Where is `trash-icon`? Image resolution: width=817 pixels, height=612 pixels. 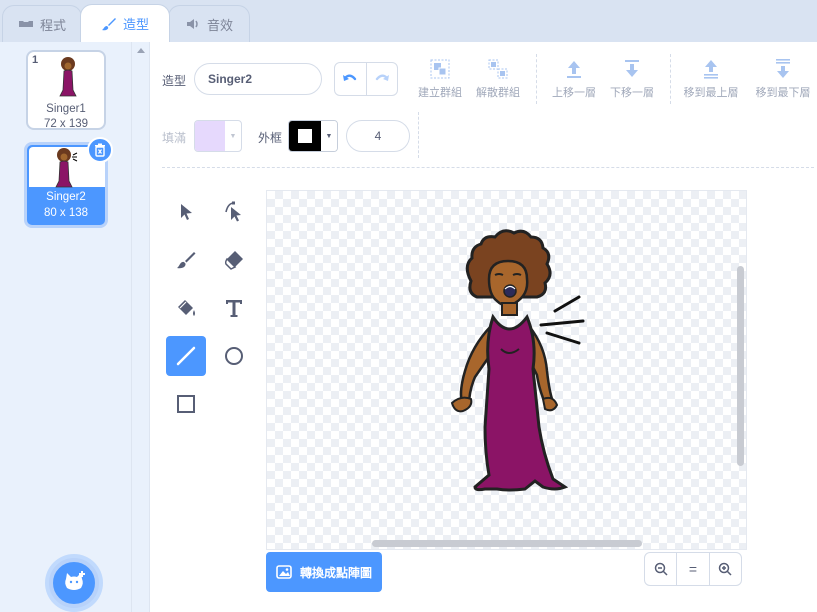 trash-icon is located at coordinates (100, 150).